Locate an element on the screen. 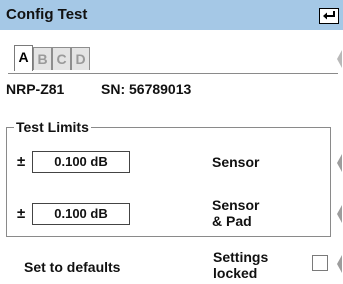  settings-locked-label: Settings locked is located at coordinates (241, 265).